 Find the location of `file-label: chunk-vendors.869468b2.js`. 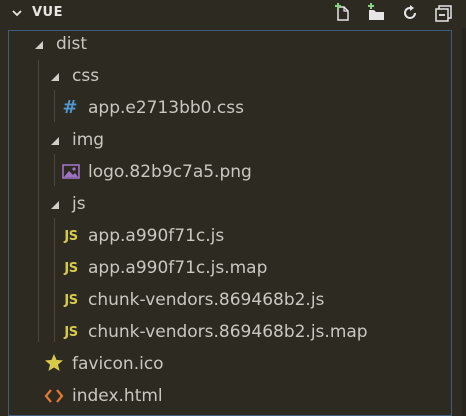

file-label: chunk-vendors.869468b2.js is located at coordinates (206, 300).